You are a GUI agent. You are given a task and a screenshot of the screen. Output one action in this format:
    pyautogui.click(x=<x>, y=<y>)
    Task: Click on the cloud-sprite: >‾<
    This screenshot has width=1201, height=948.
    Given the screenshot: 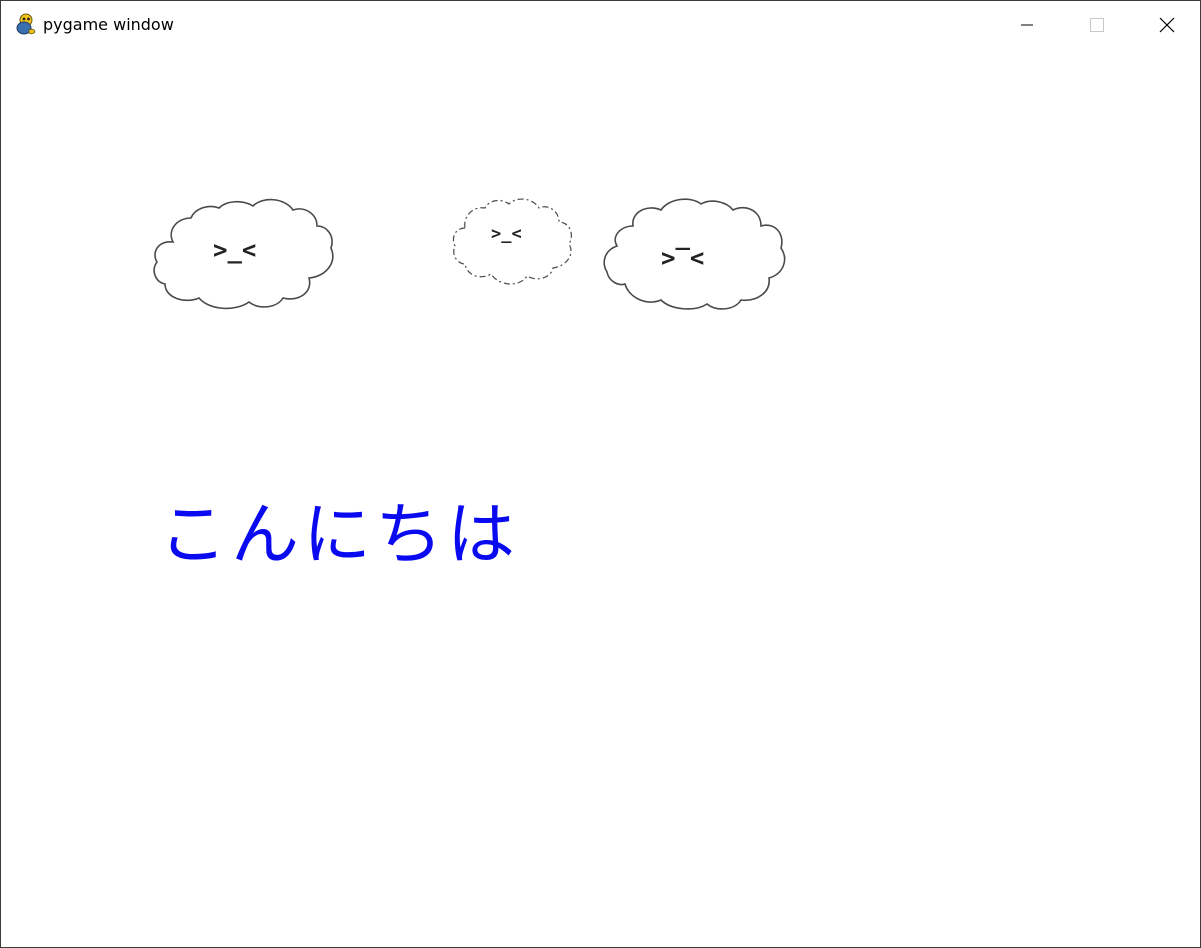 What is the action you would take?
    pyautogui.click(x=694, y=257)
    